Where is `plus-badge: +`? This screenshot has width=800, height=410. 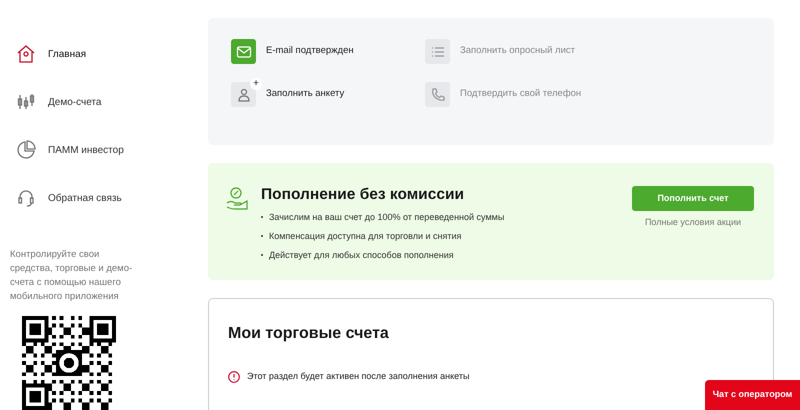
plus-badge: + is located at coordinates (256, 84).